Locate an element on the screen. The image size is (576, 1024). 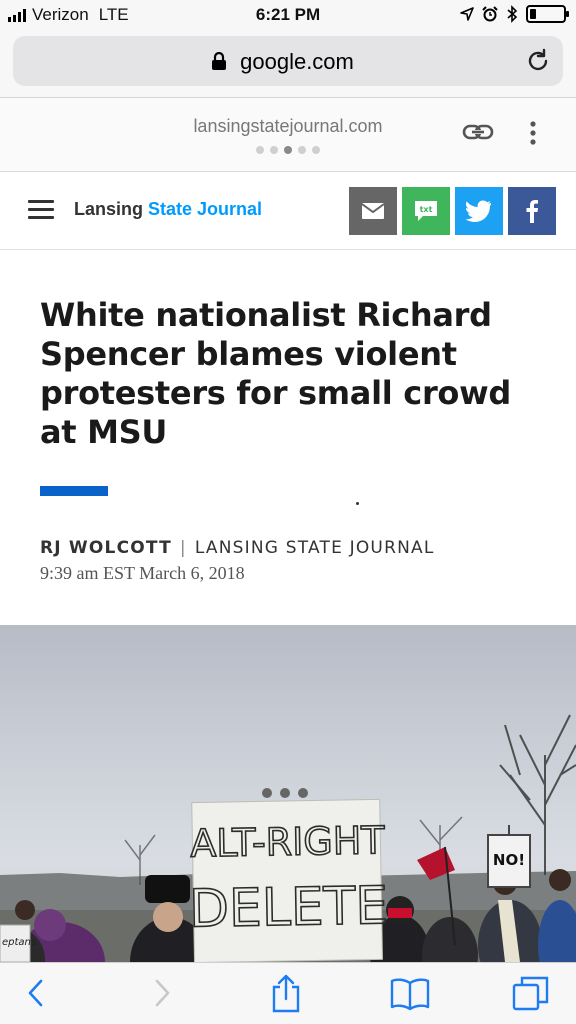
byline: RJ WOLCOTT | LANSING STATE JOURNAL is located at coordinates (237, 548).